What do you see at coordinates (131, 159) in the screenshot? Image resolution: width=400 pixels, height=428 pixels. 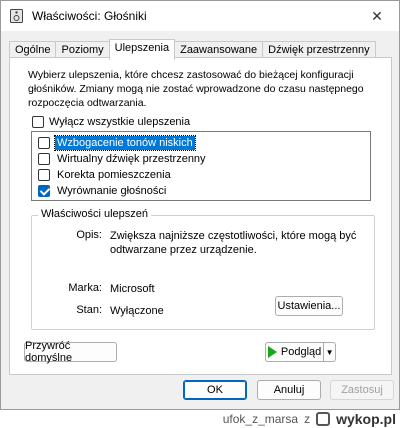 I see `virtual-surround-label: Wirtualny dźwięk przestrzenny` at bounding box center [131, 159].